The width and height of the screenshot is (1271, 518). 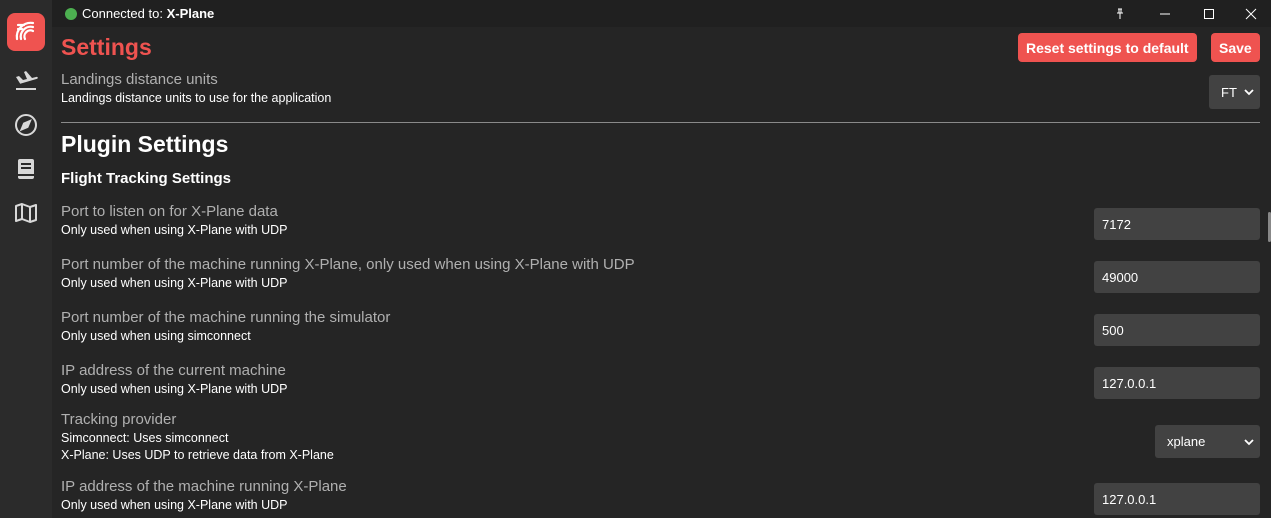 I want to click on tracking-provider-select: xplane, so click(x=1207, y=441).